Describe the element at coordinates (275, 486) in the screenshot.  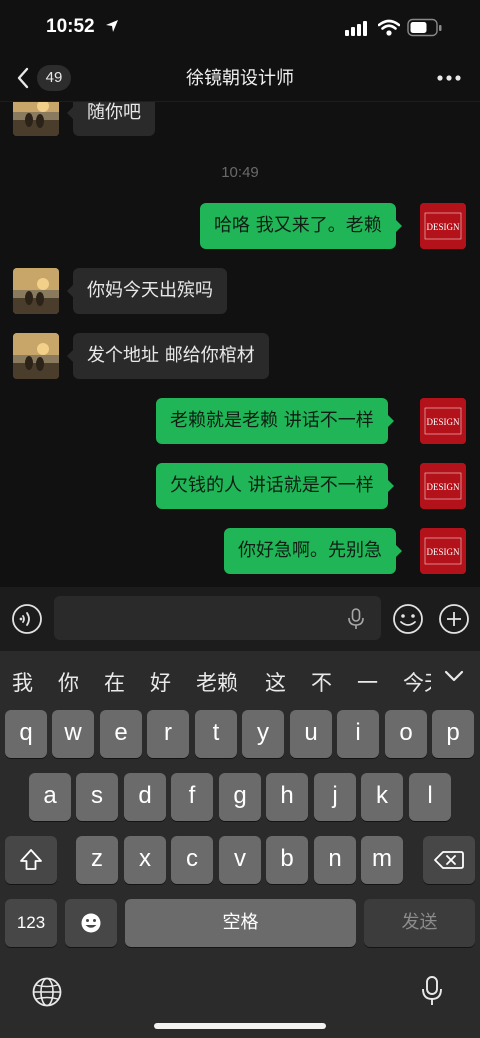
I see `message-bubble-sent: 欠钱的人 讲话就是不一样` at that location.